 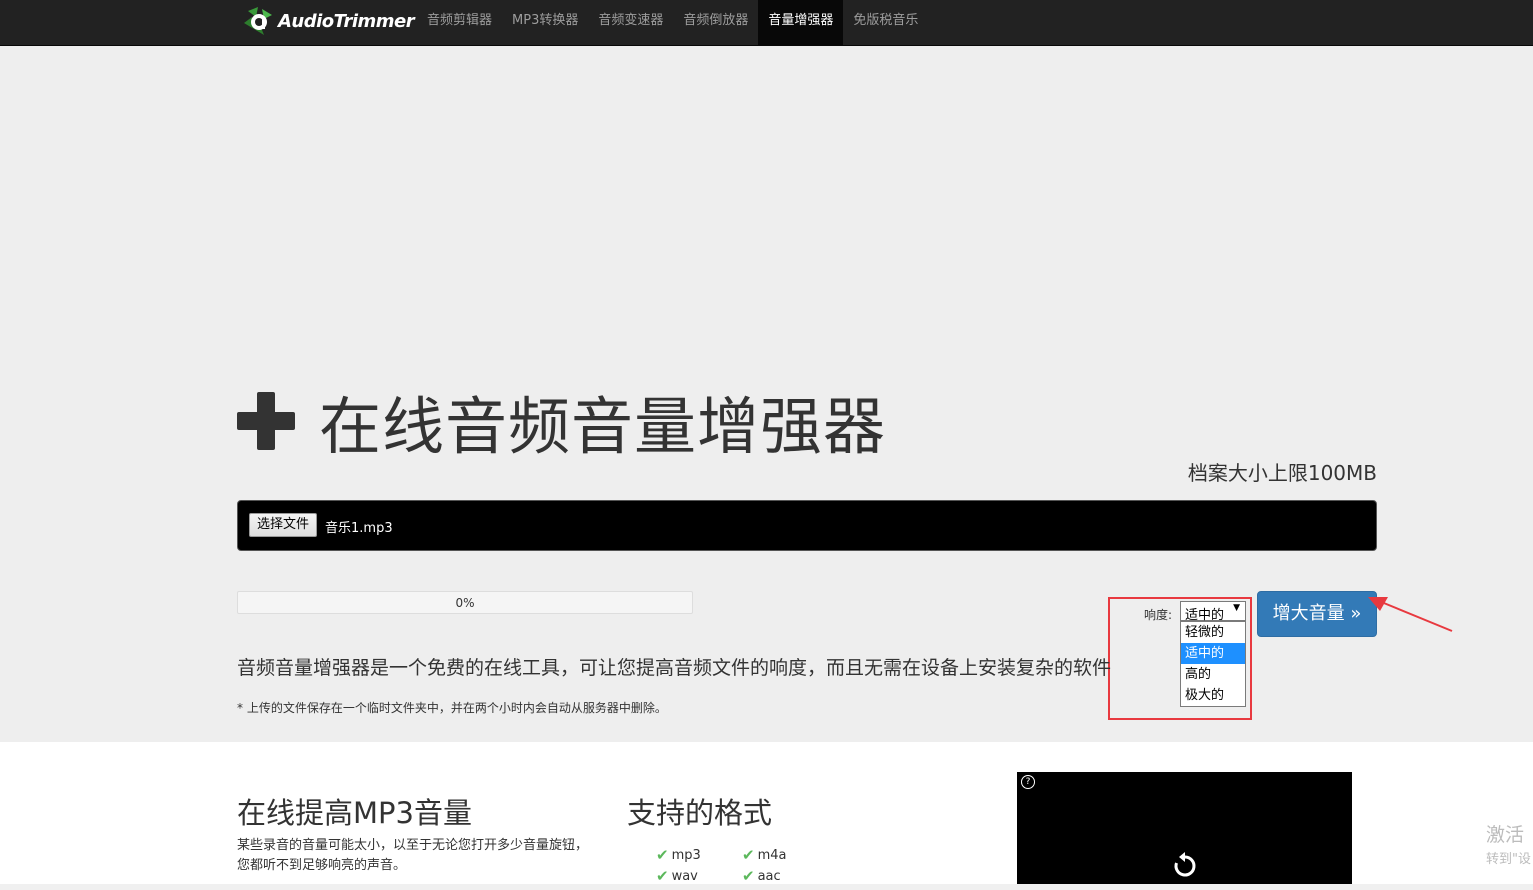 I want to click on format-item: ✔ m4a, so click(x=785, y=855).